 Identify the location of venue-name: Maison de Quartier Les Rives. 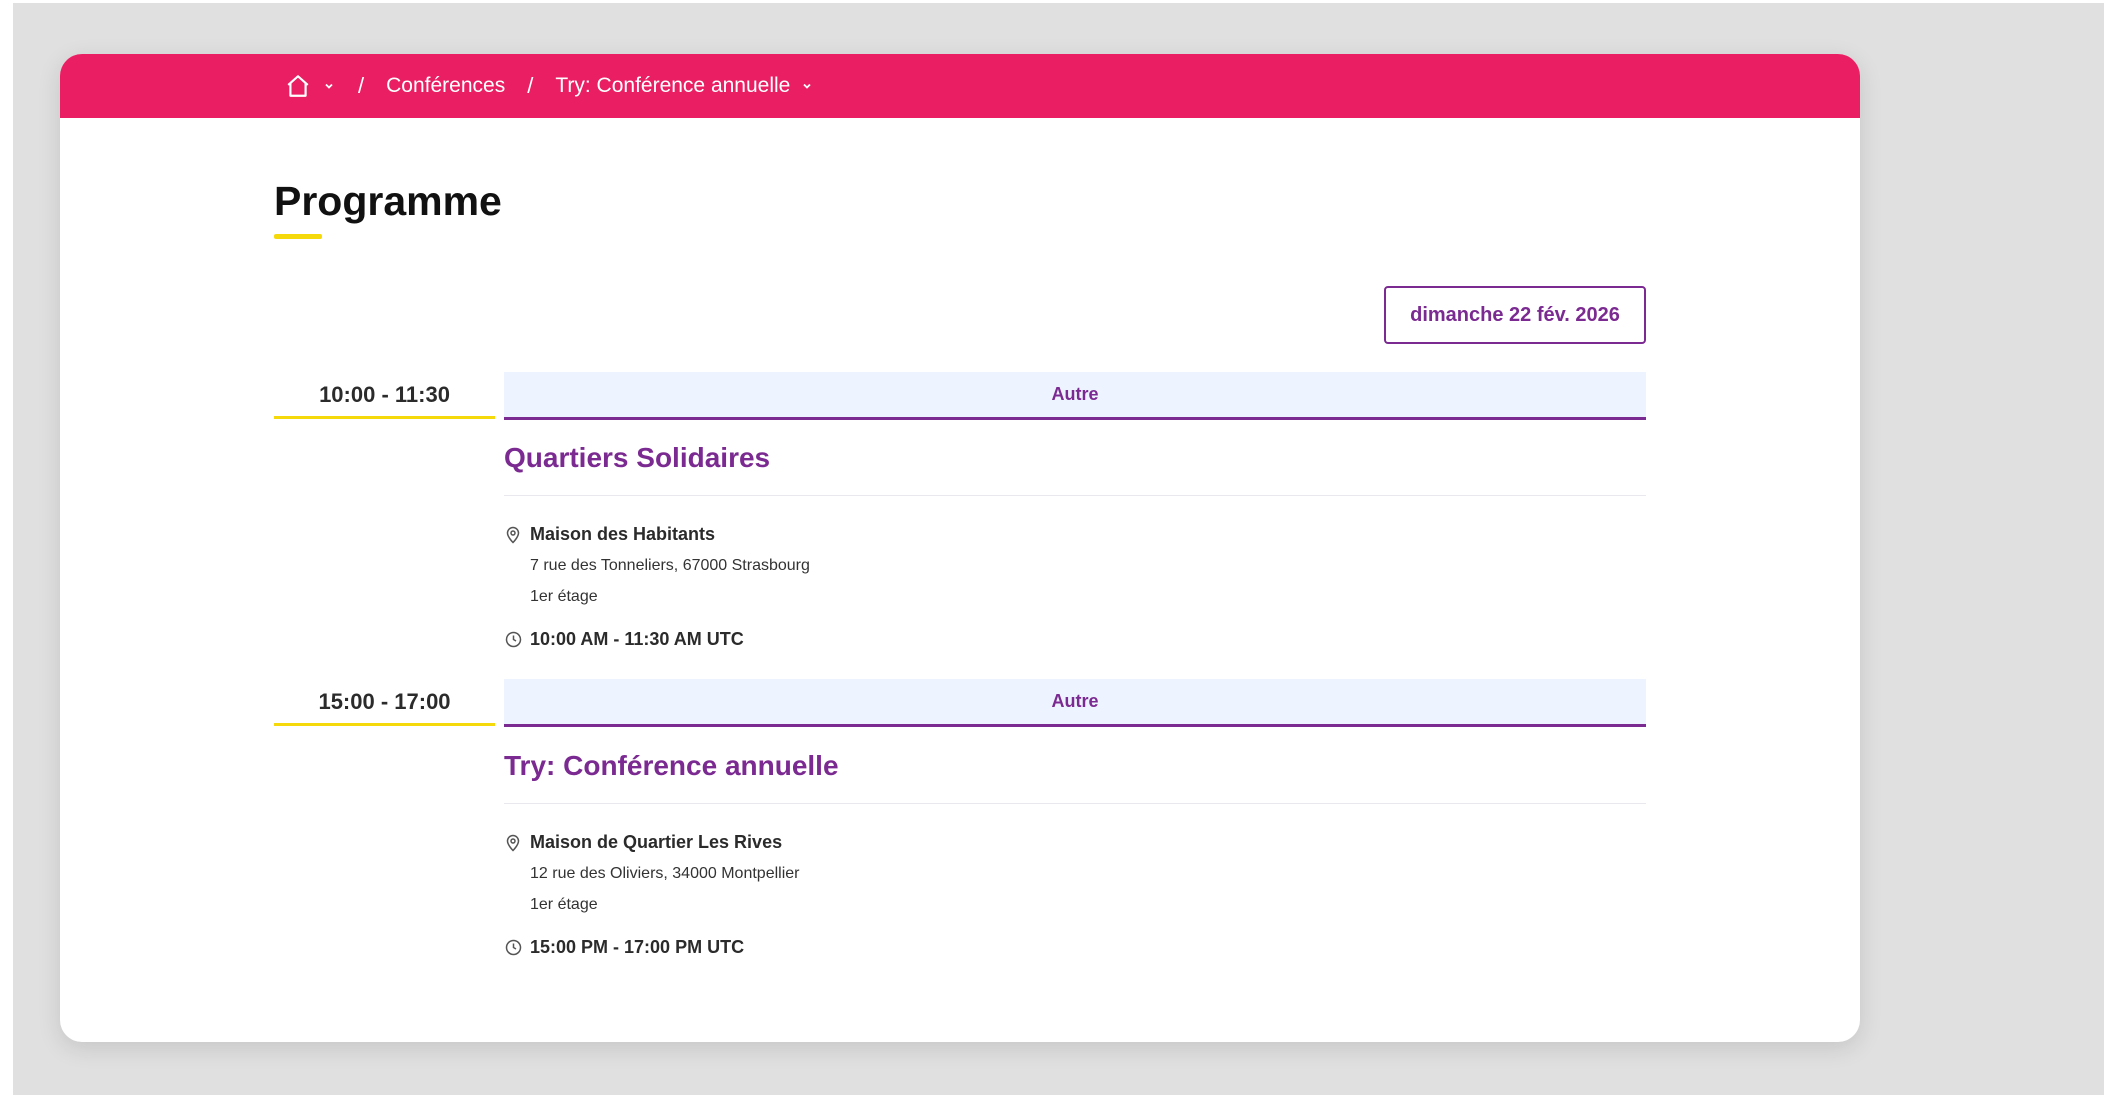
(656, 842).